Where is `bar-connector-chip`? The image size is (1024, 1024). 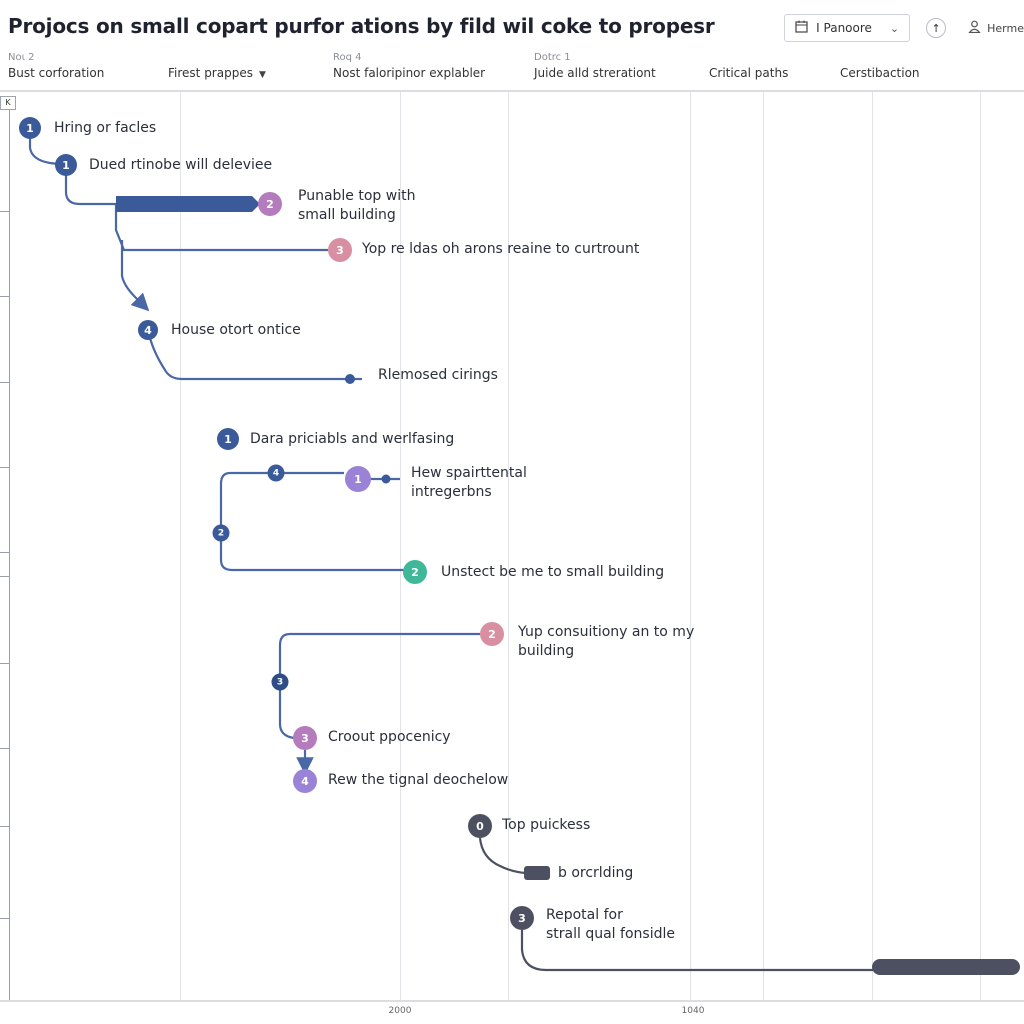
bar-connector-chip is located at coordinates (537, 873).